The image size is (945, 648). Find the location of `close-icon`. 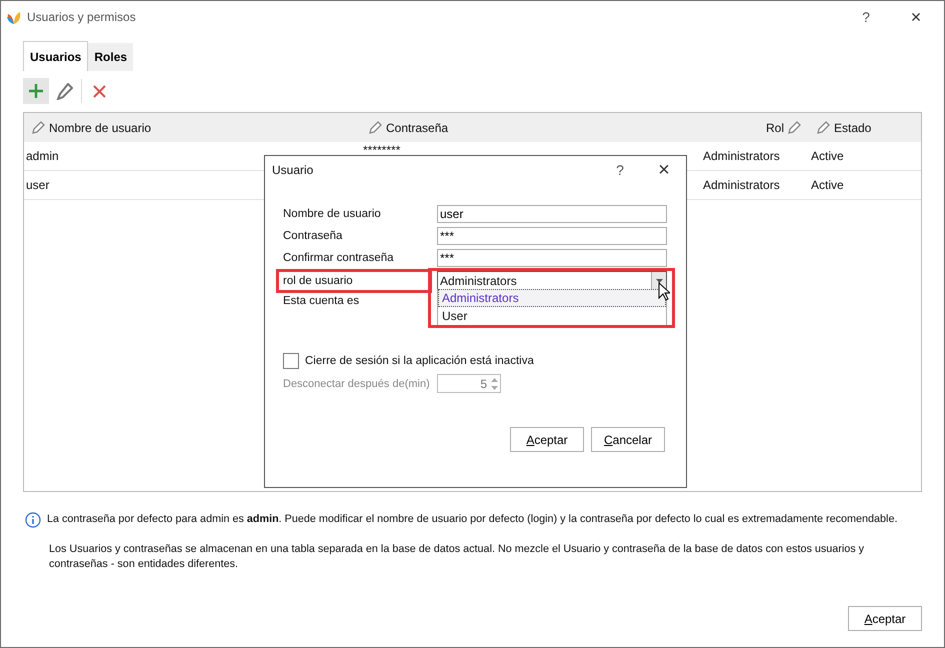

close-icon is located at coordinates (99, 91).